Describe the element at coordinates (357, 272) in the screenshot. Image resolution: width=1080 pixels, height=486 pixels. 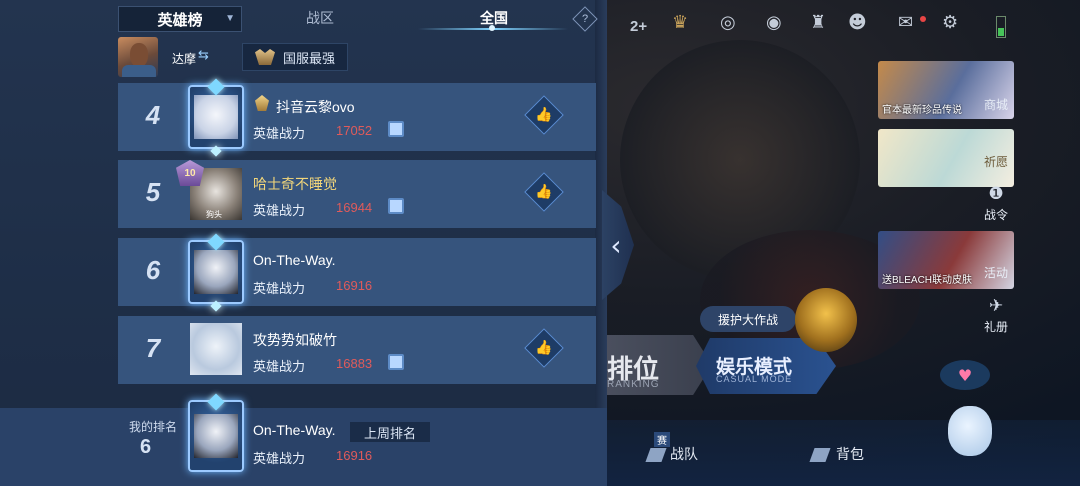
I see `leaderboard-row: 6 On-The-Way. 英雄战力 16916` at that location.